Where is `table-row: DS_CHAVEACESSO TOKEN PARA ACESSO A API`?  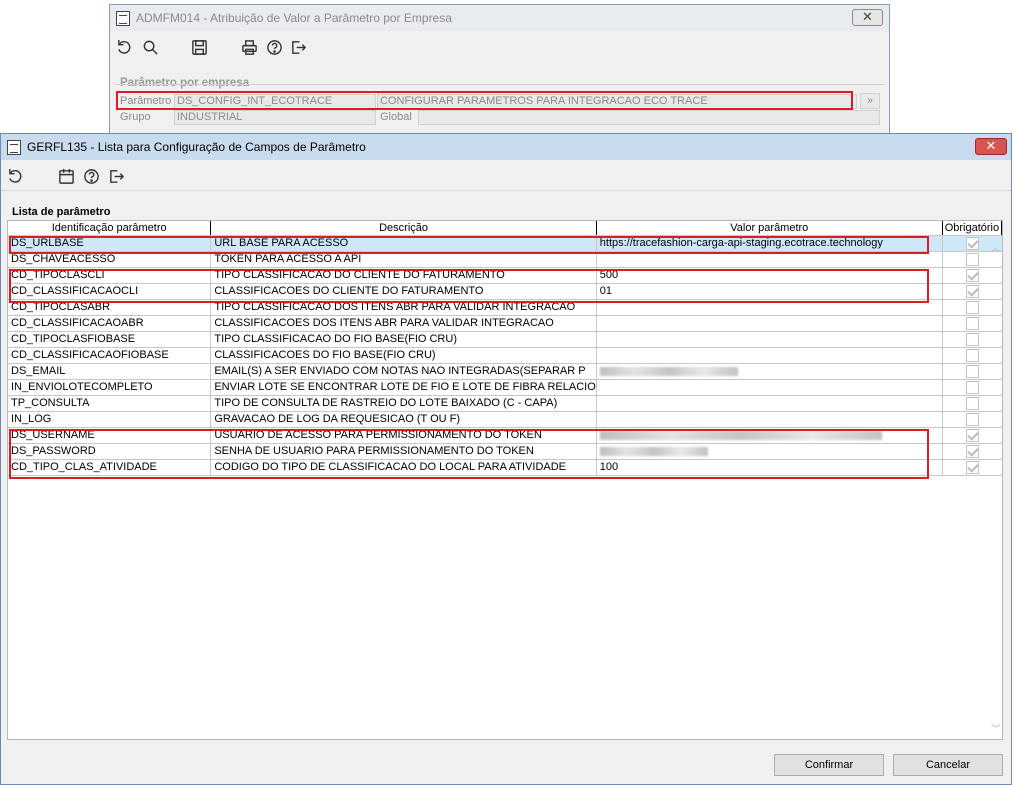
table-row: DS_CHAVEACESSO TOKEN PARA ACESSO A API is located at coordinates (505, 259).